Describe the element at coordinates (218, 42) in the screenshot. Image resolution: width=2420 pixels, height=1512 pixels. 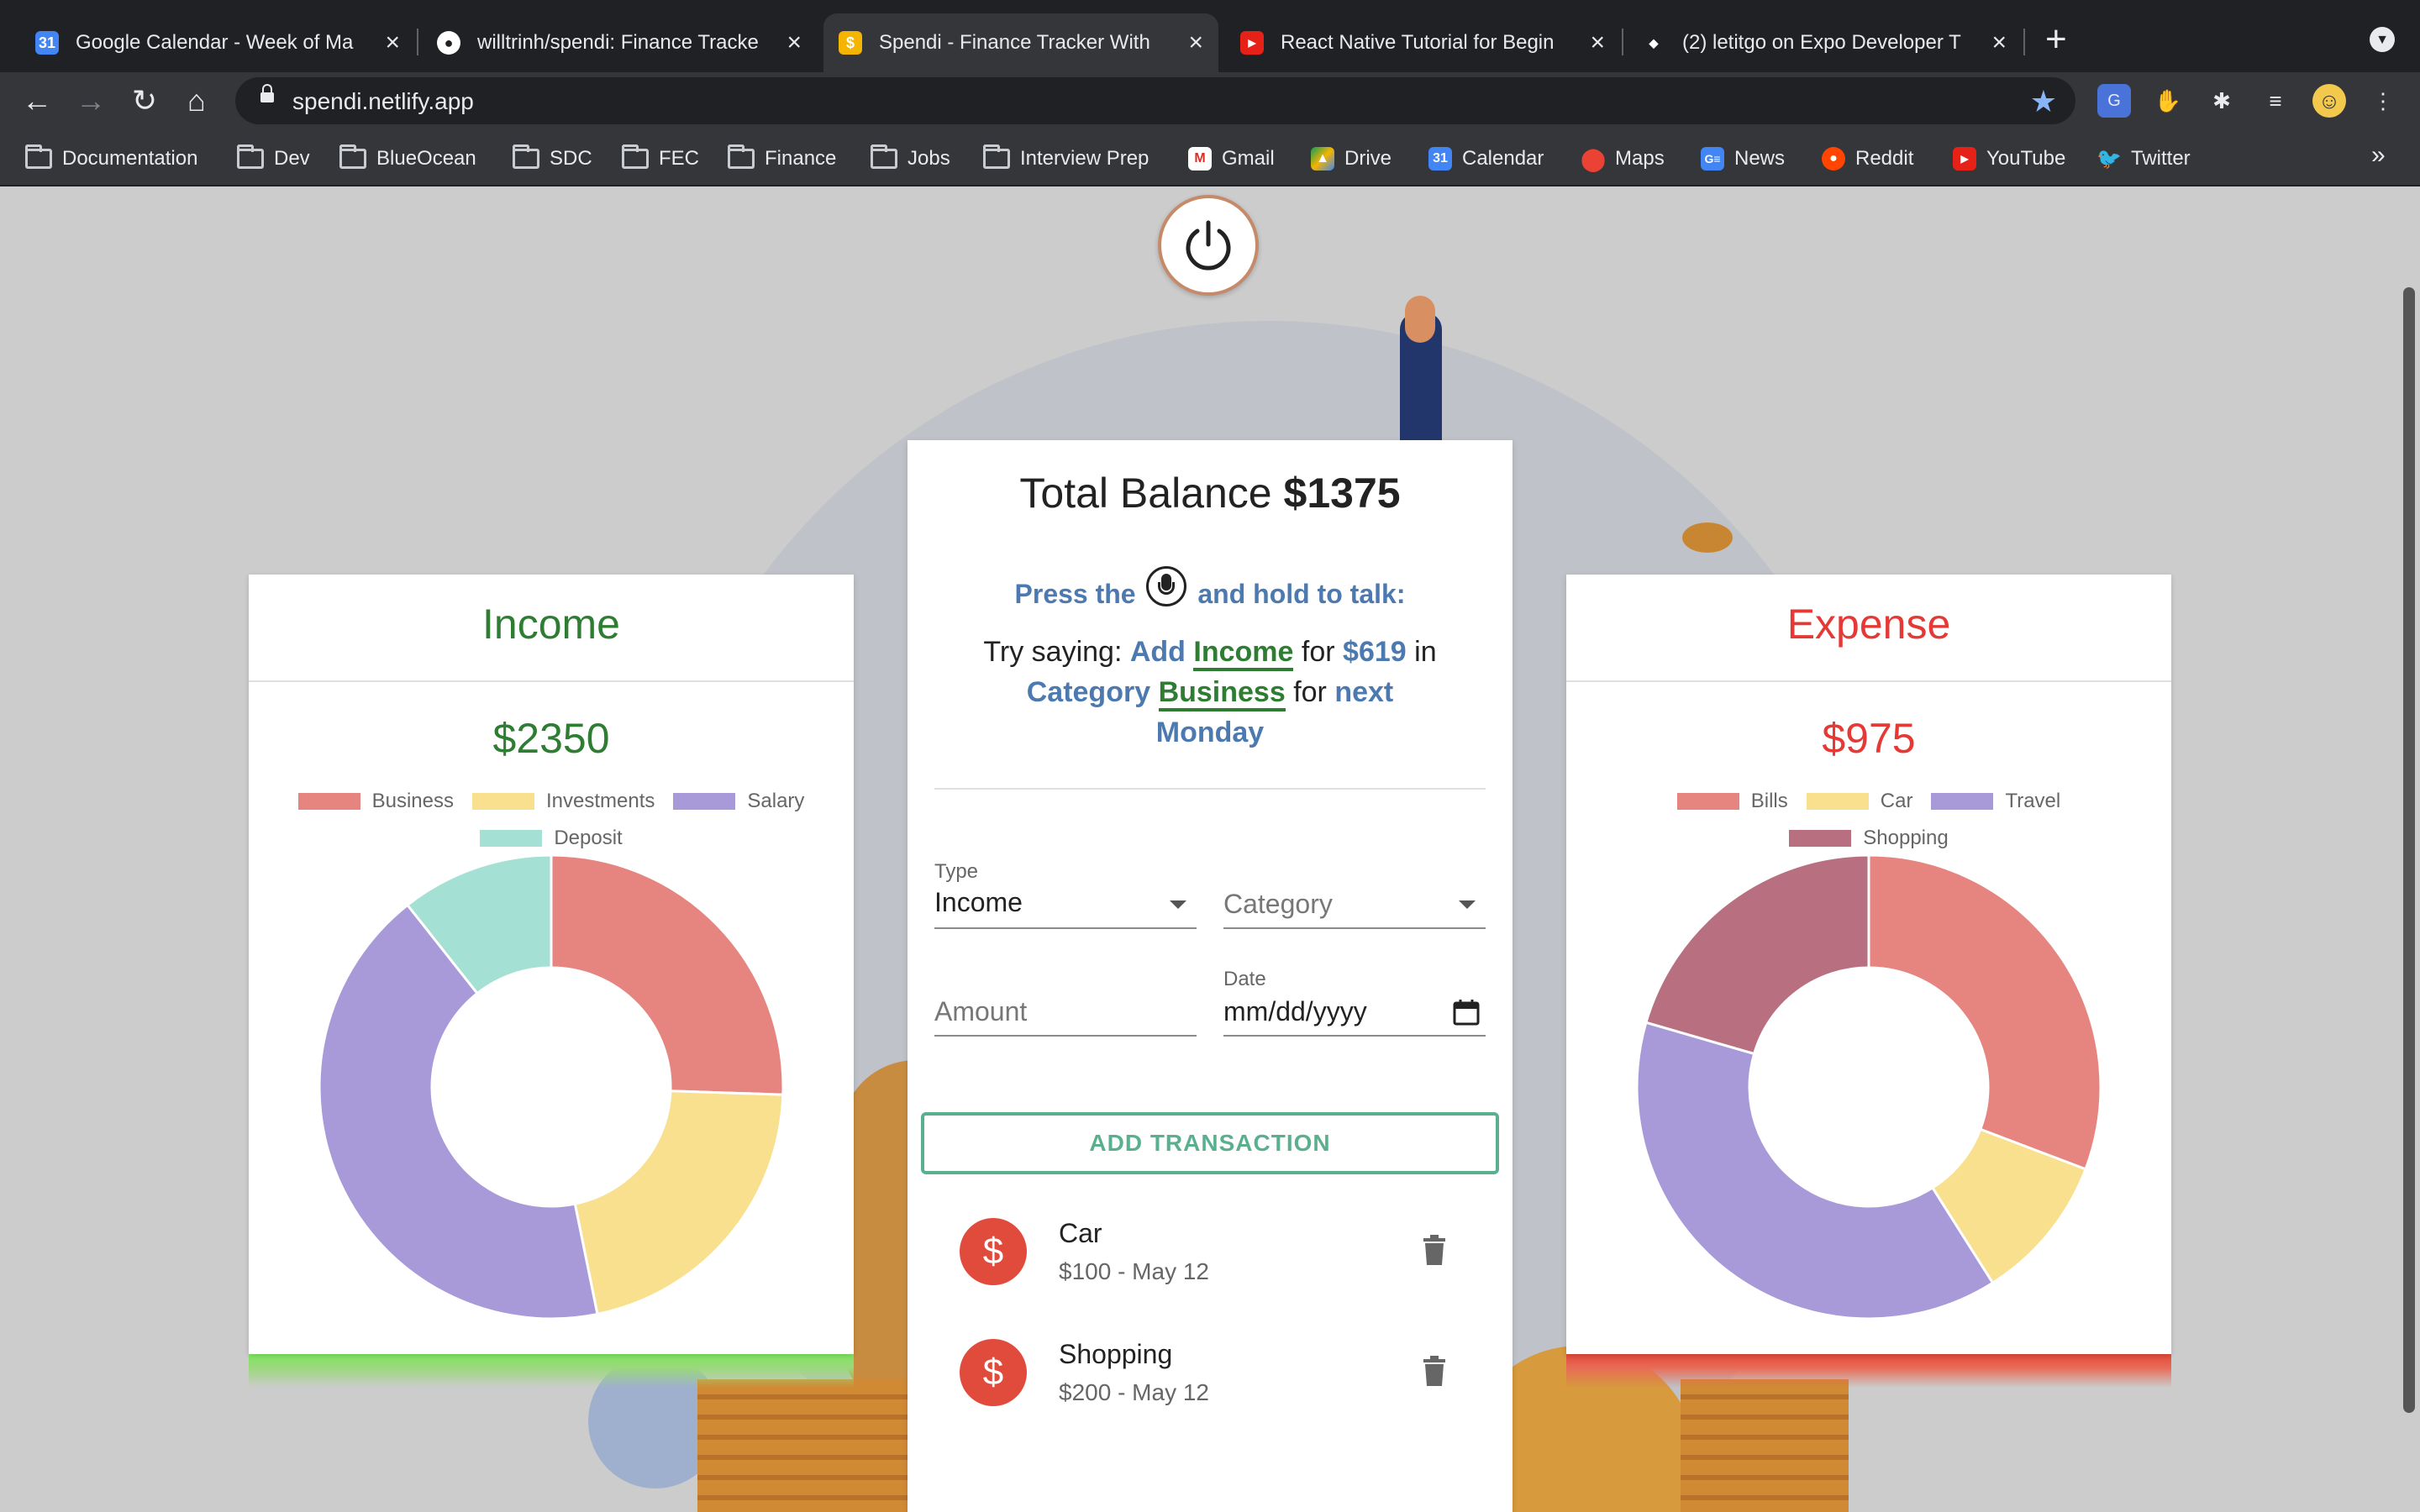
I see `browser-tab: 31 Google Calendar - Week of Ma ×` at that location.